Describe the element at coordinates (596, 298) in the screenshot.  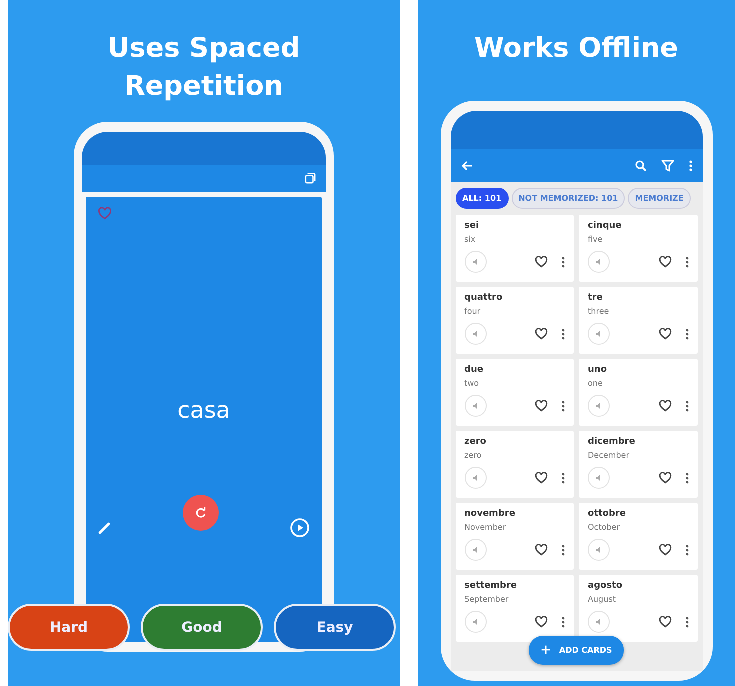
I see `card-word: tre` at that location.